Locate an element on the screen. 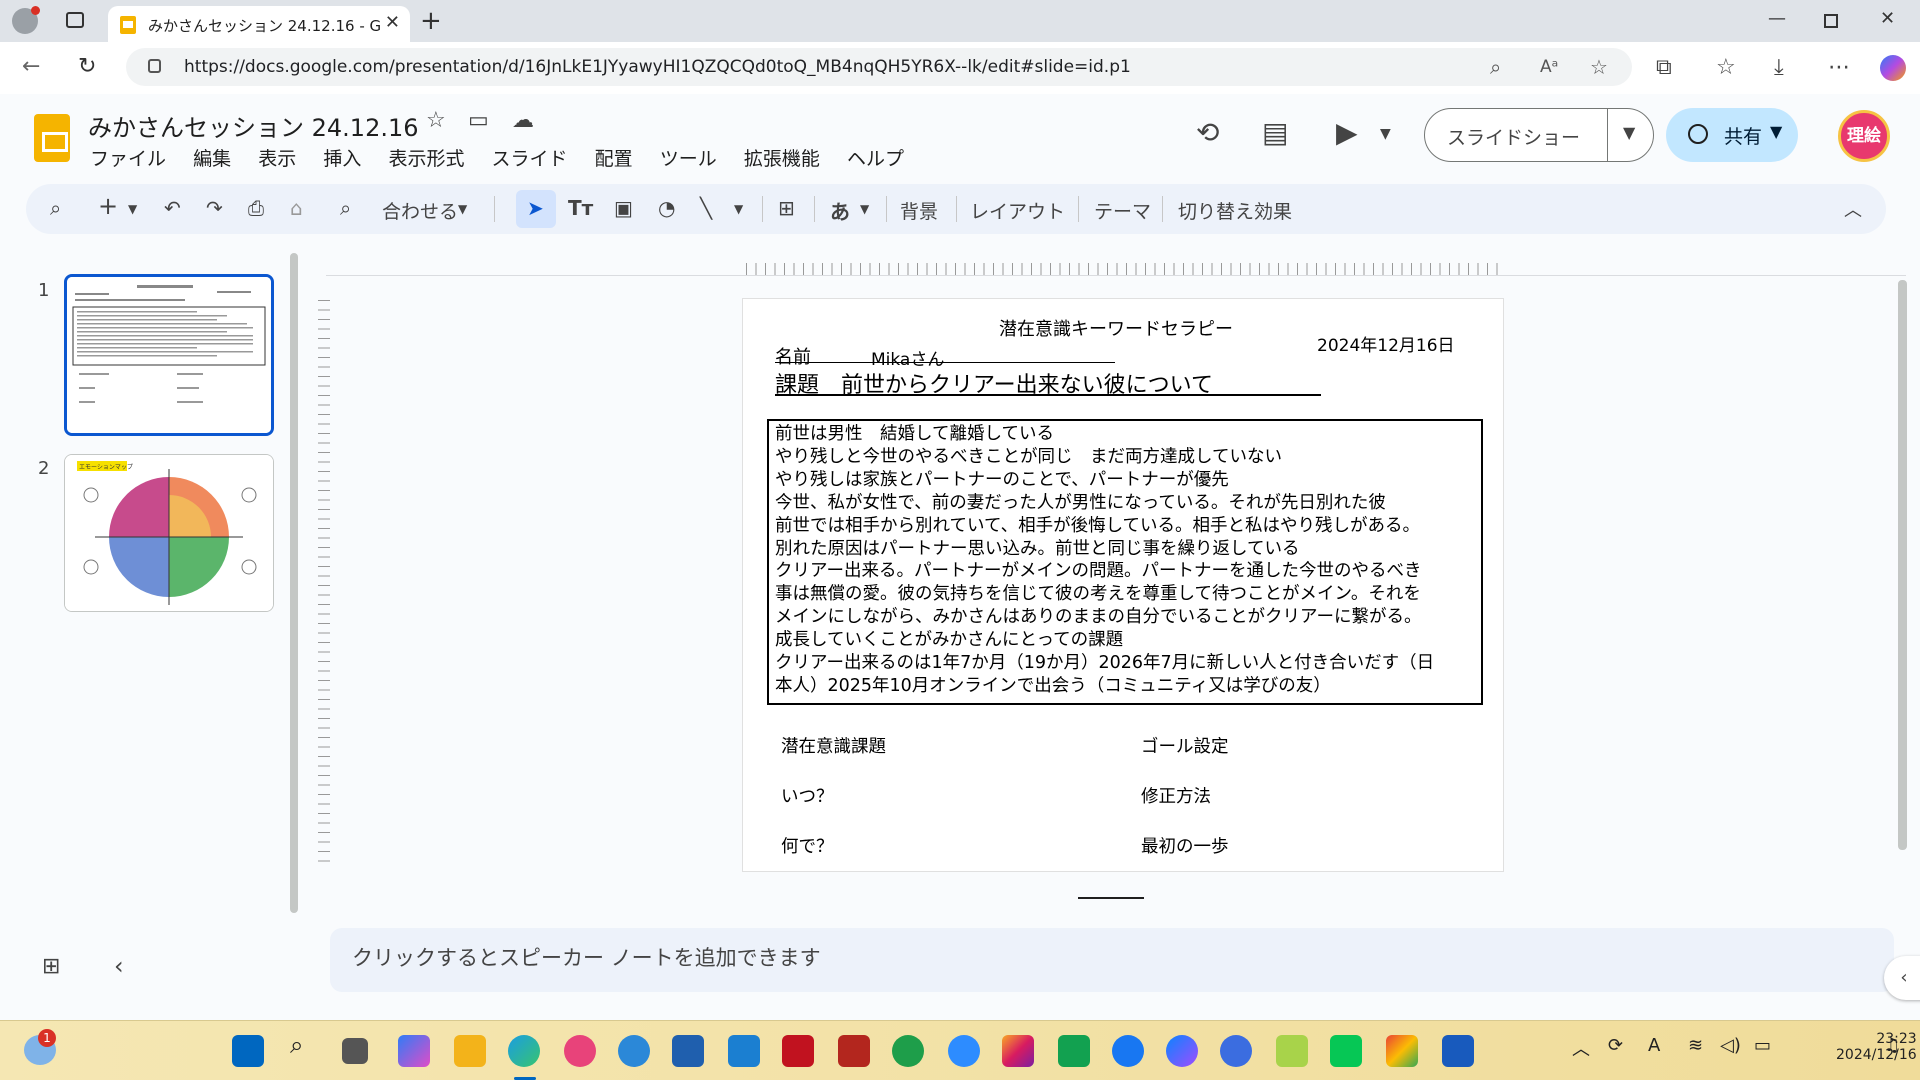 This screenshot has height=1080, width=1920. menu-help: ヘルプ is located at coordinates (875, 157).